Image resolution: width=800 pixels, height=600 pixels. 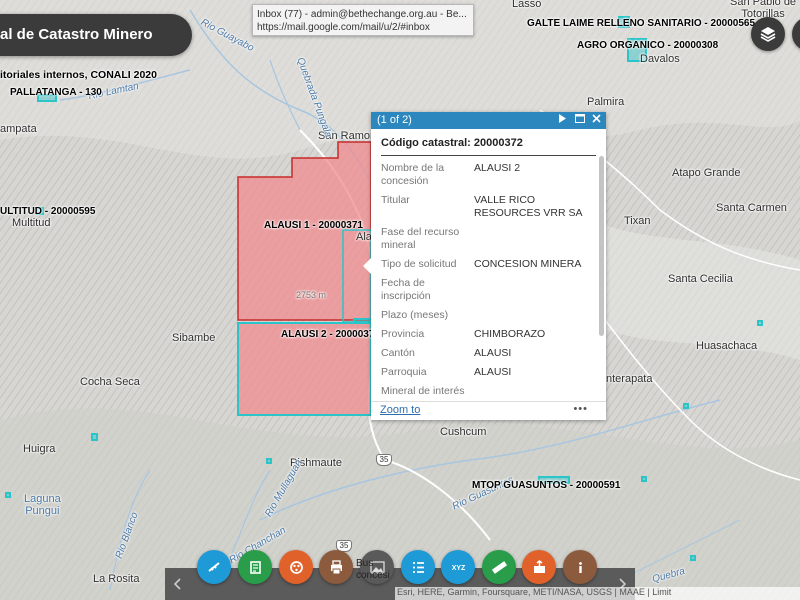 I want to click on print-tool-icon, so click(x=336, y=566).